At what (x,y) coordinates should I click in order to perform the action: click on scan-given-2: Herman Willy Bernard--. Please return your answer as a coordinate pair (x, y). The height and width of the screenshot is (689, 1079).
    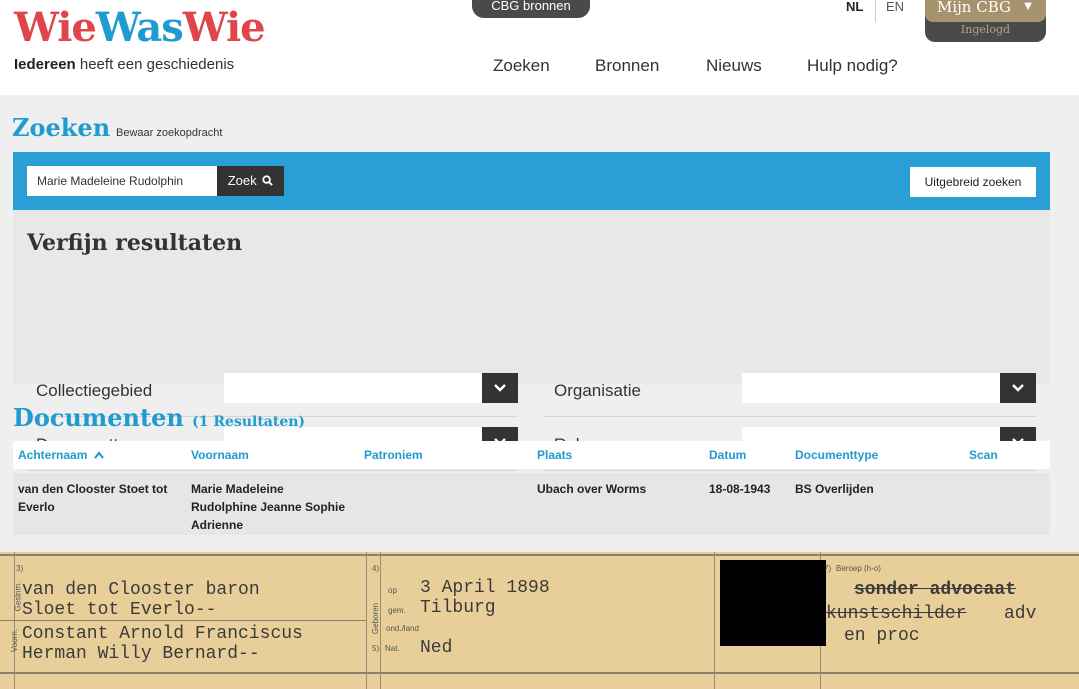
    Looking at the image, I should click on (141, 654).